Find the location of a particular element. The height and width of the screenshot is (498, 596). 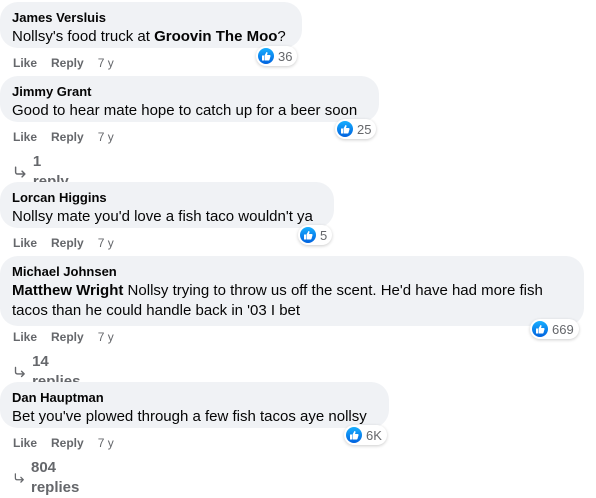

comment-author: Michael Johnsen is located at coordinates (292, 272).